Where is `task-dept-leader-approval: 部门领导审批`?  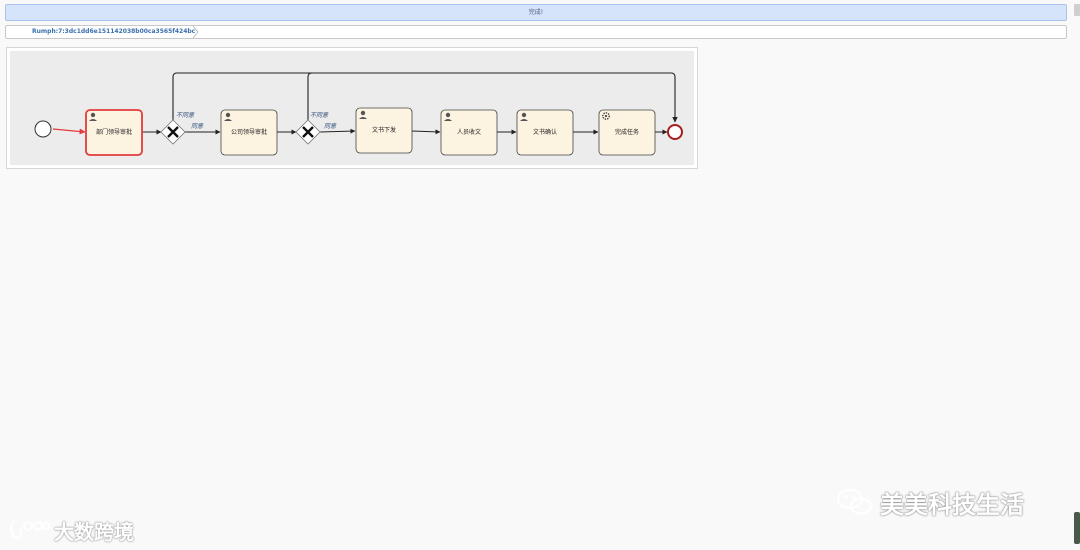
task-dept-leader-approval: 部门领导审批 is located at coordinates (114, 132).